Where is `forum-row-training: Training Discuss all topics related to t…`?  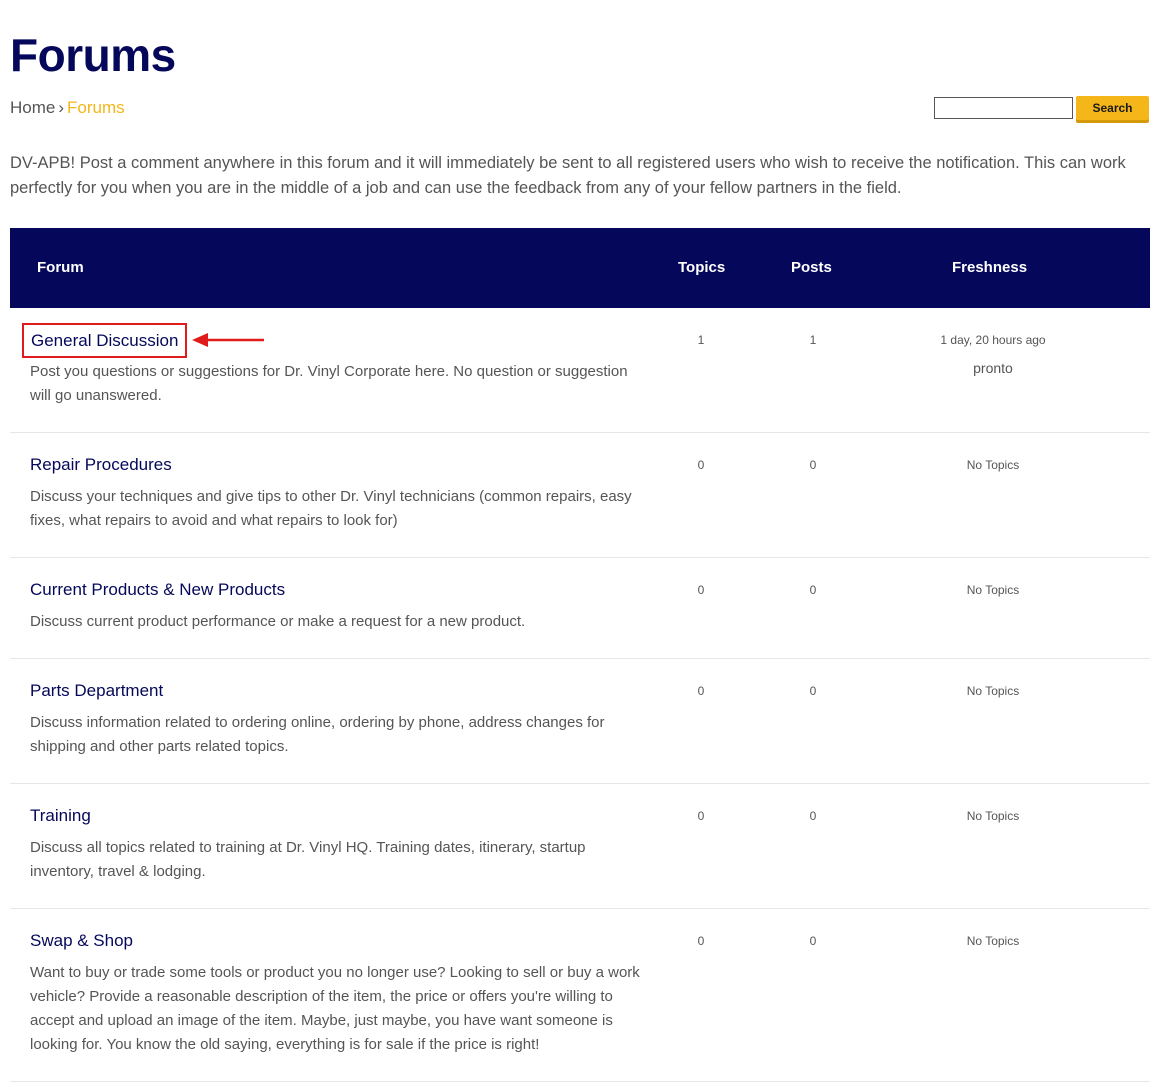 forum-row-training: Training Discuss all topics related to t… is located at coordinates (580, 846).